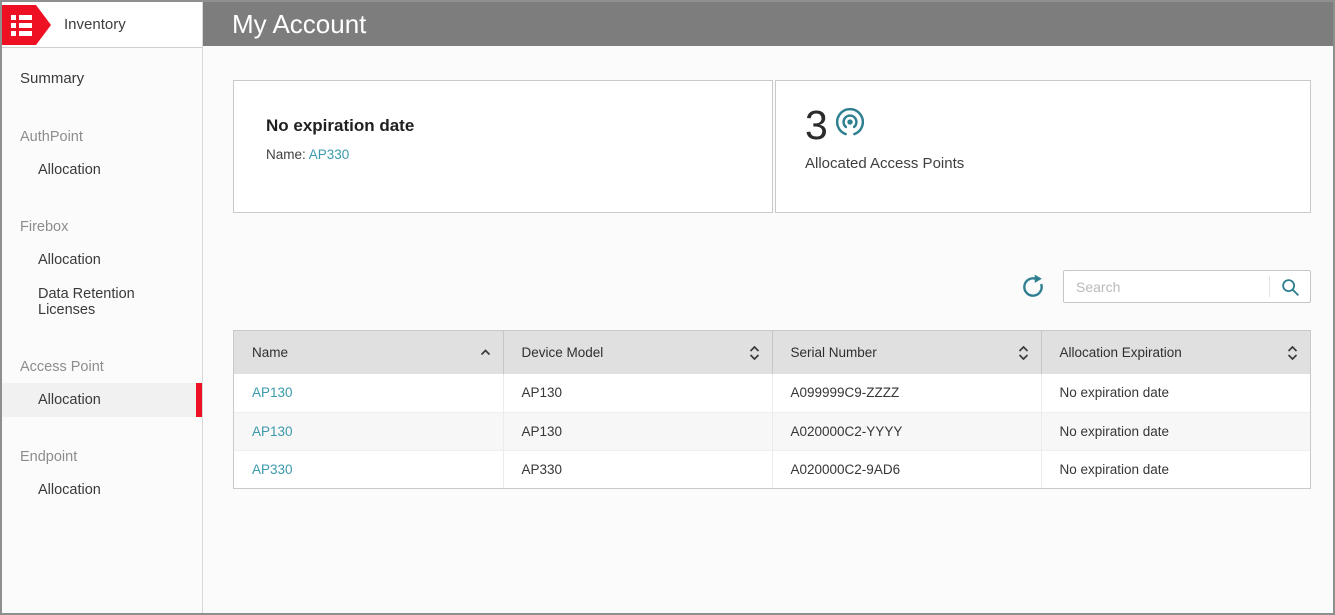 The width and height of the screenshot is (1335, 615). What do you see at coordinates (102, 400) in the screenshot?
I see `sidebar-item-access-point-allocation: Allocation` at bounding box center [102, 400].